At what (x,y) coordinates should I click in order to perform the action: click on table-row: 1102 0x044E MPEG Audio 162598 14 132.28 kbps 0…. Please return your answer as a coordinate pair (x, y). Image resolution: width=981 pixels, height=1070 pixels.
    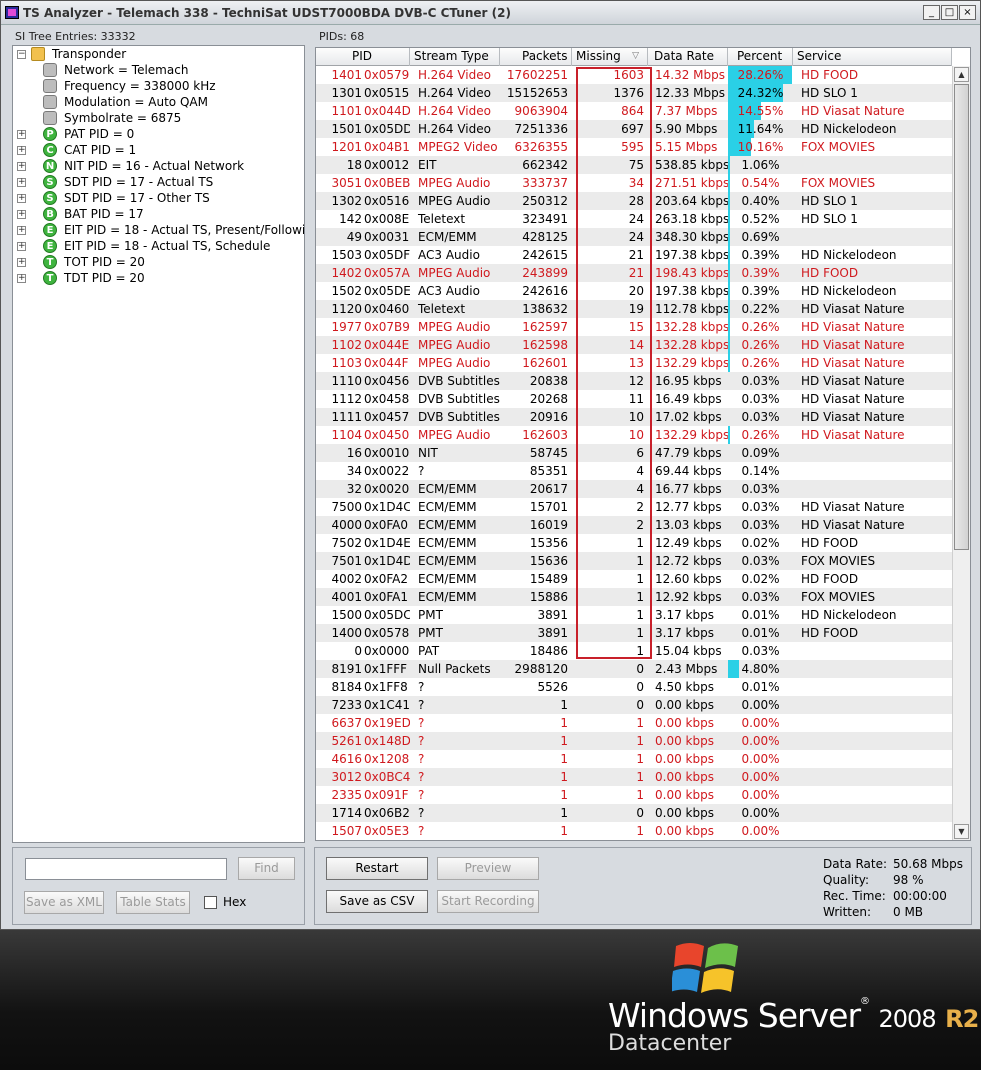
    Looking at the image, I should click on (634, 345).